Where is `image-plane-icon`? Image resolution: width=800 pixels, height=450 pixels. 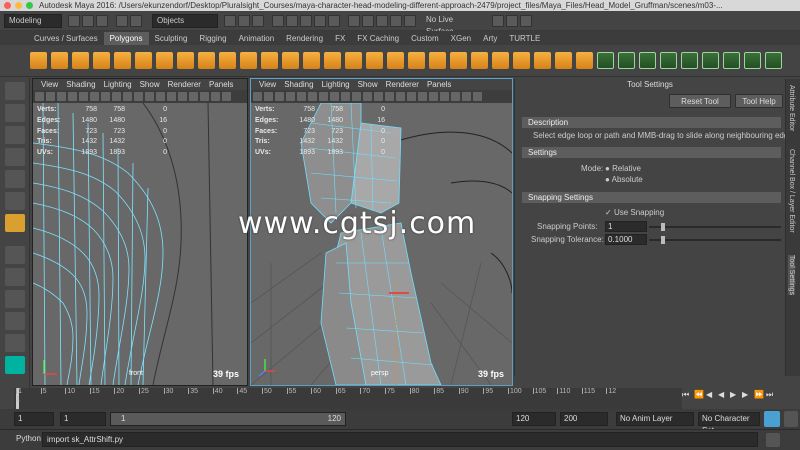 image-plane-icon is located at coordinates (61, 96).